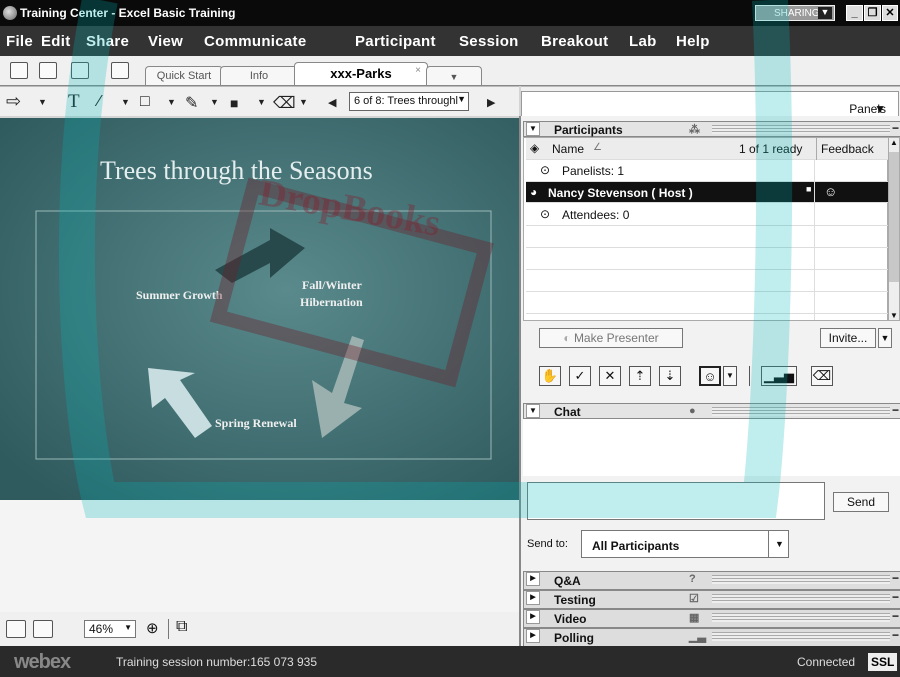  Describe the element at coordinates (332, 102) in the screenshot. I see `previous-page-icon: ◀` at that location.